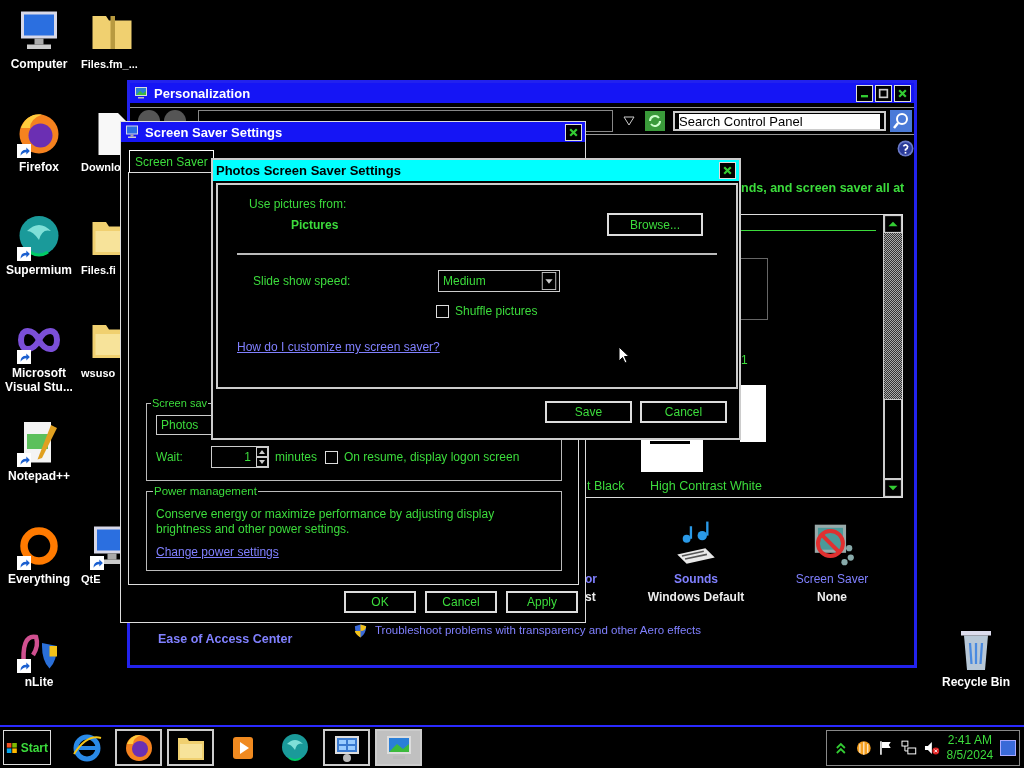 Image resolution: width=1024 pixels, height=768 pixels. What do you see at coordinates (832, 597) in the screenshot?
I see `setting-value: None` at bounding box center [832, 597].